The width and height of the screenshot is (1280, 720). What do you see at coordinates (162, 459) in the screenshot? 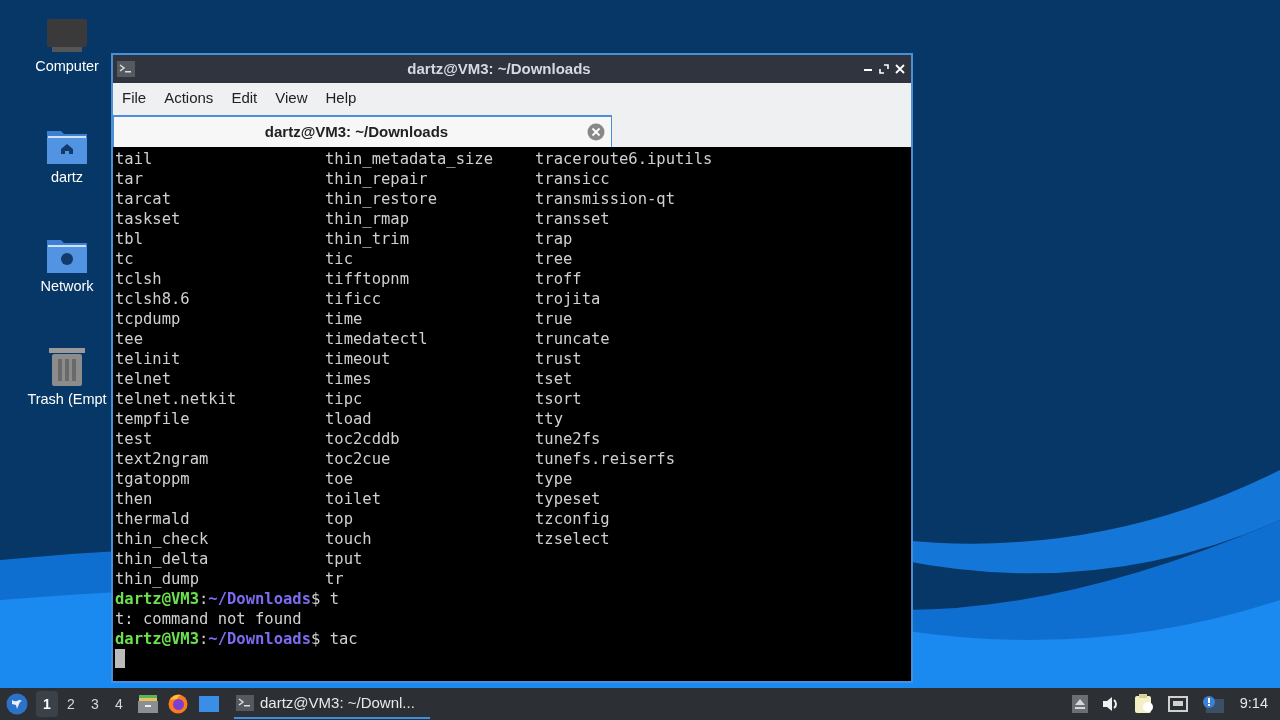
I see `terminal-text: text2ngram` at bounding box center [162, 459].